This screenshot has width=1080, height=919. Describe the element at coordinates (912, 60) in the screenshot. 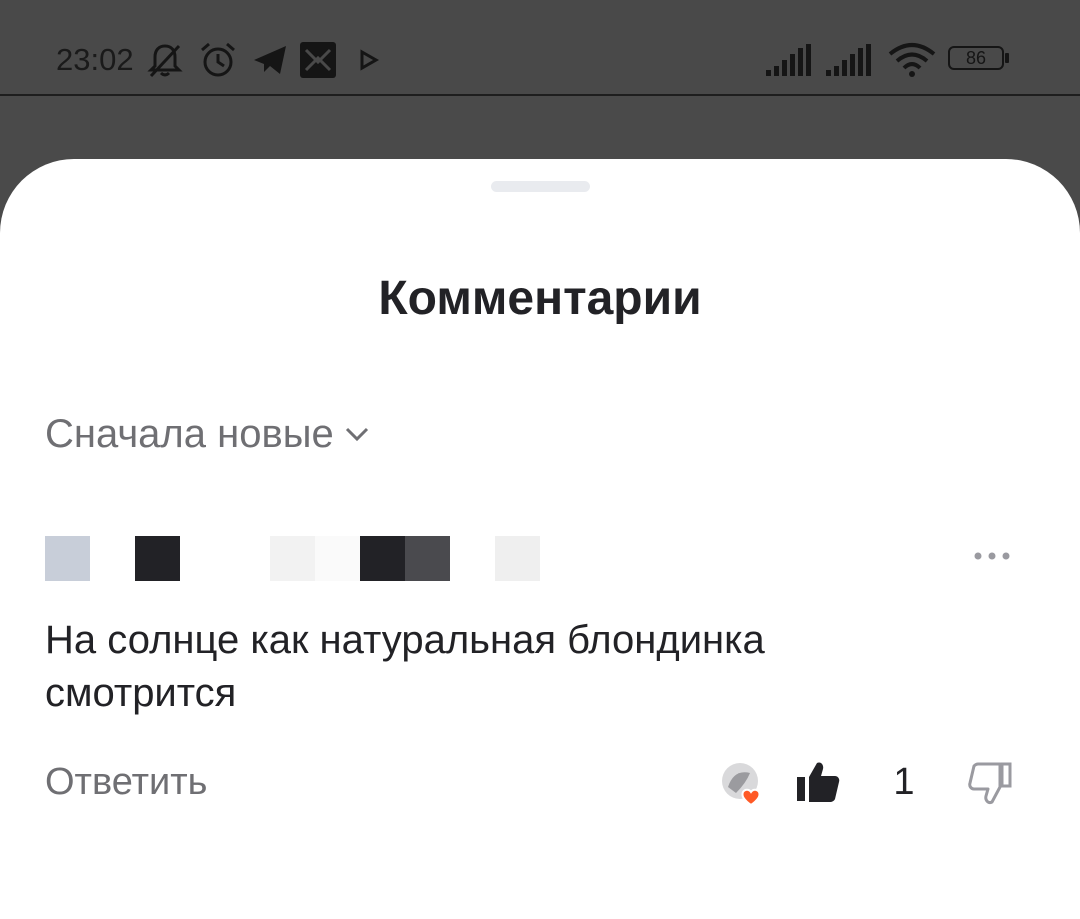

I see `wifi-icon` at that location.